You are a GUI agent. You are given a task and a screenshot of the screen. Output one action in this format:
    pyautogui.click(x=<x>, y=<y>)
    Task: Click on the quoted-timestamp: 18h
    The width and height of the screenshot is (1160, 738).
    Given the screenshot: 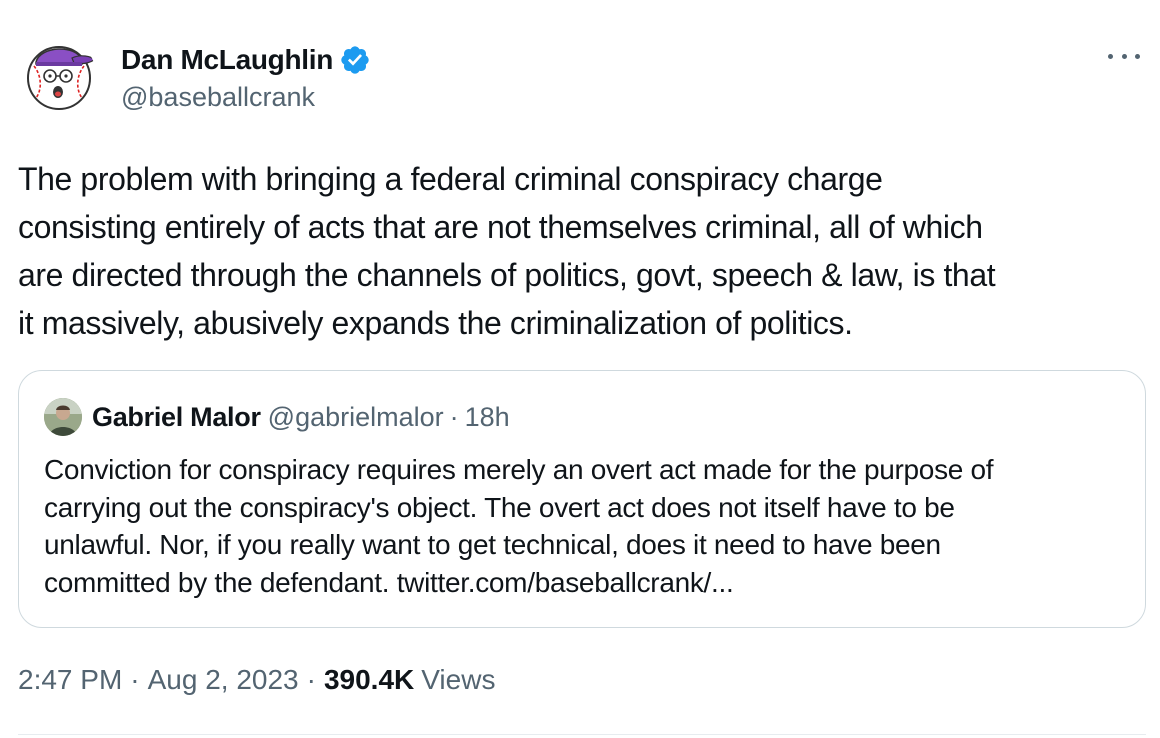 What is the action you would take?
    pyautogui.click(x=487, y=416)
    